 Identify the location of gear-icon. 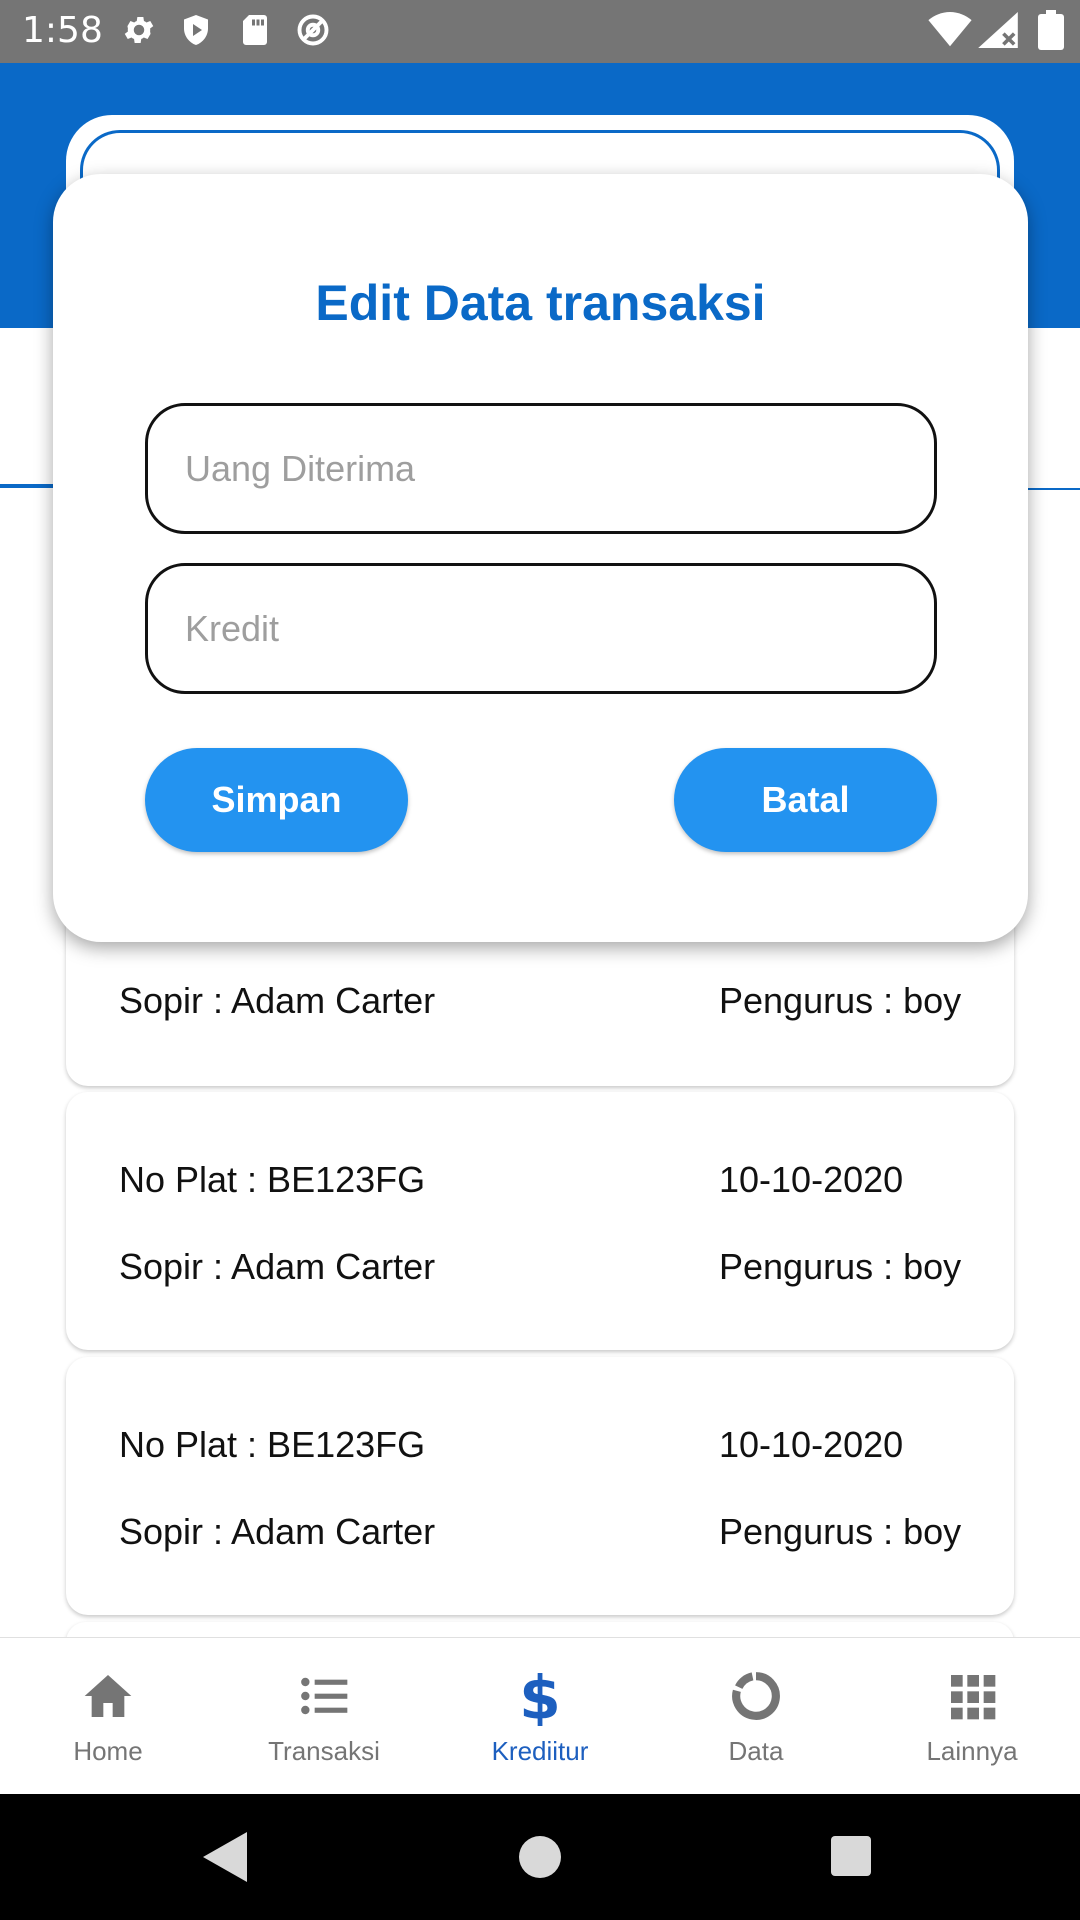
(139, 30).